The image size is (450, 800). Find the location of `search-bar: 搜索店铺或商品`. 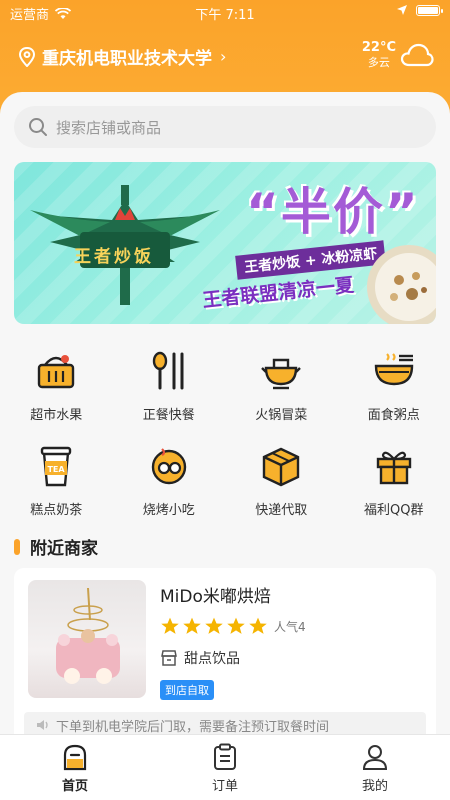

search-bar: 搜索店铺或商品 is located at coordinates (225, 127).